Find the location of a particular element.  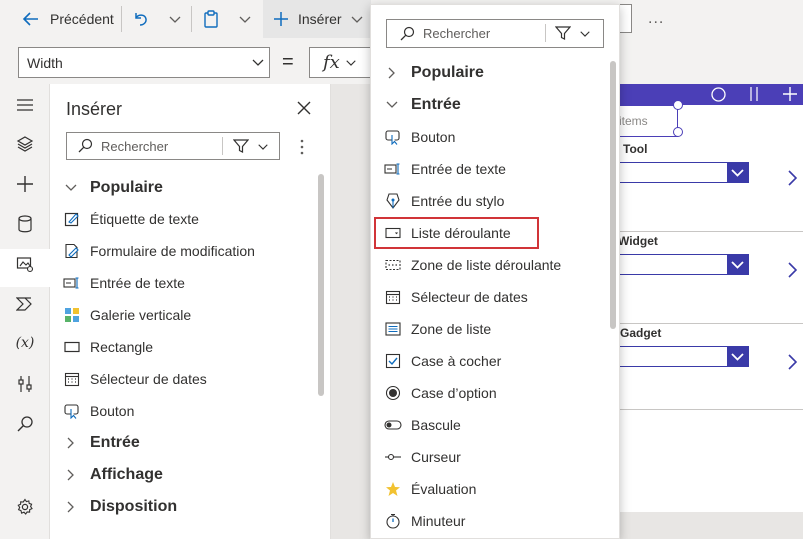

pane-item-rectangle: Rectangle is located at coordinates (185, 347).